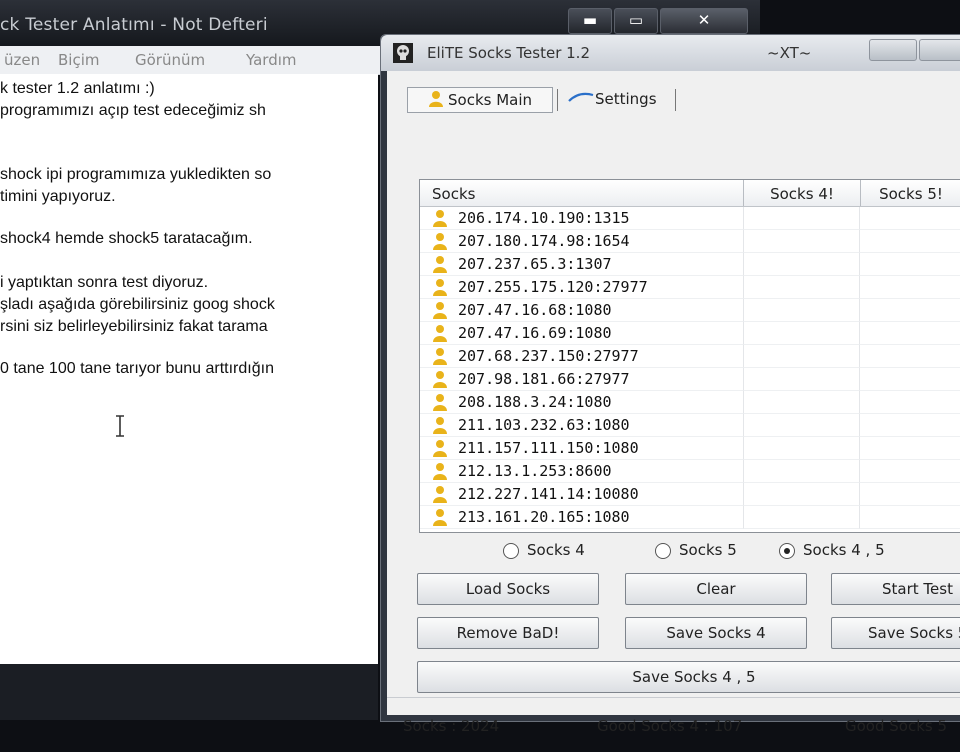 This screenshot has width=960, height=752. I want to click on radio-socks5: Socks 5, so click(710, 552).